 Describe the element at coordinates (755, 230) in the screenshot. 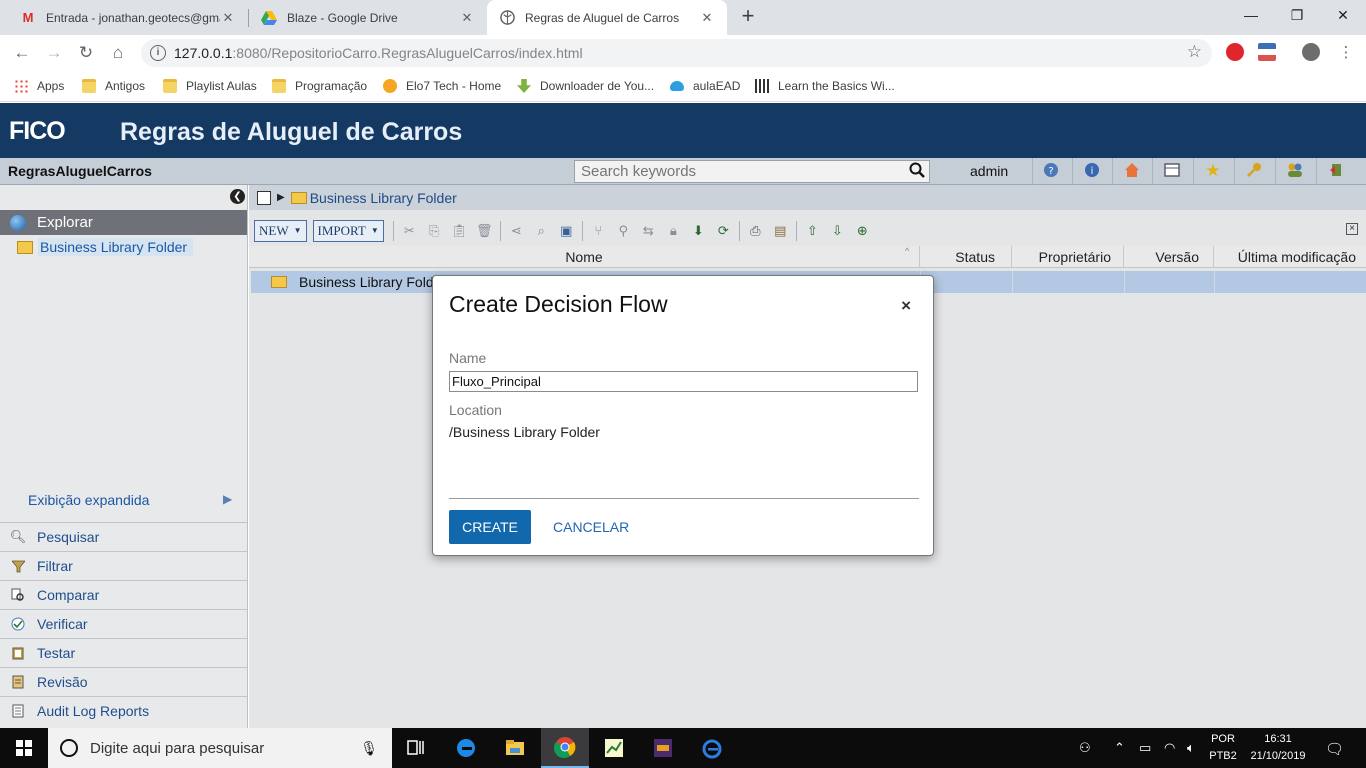

I see `print-icon: ⎙` at that location.